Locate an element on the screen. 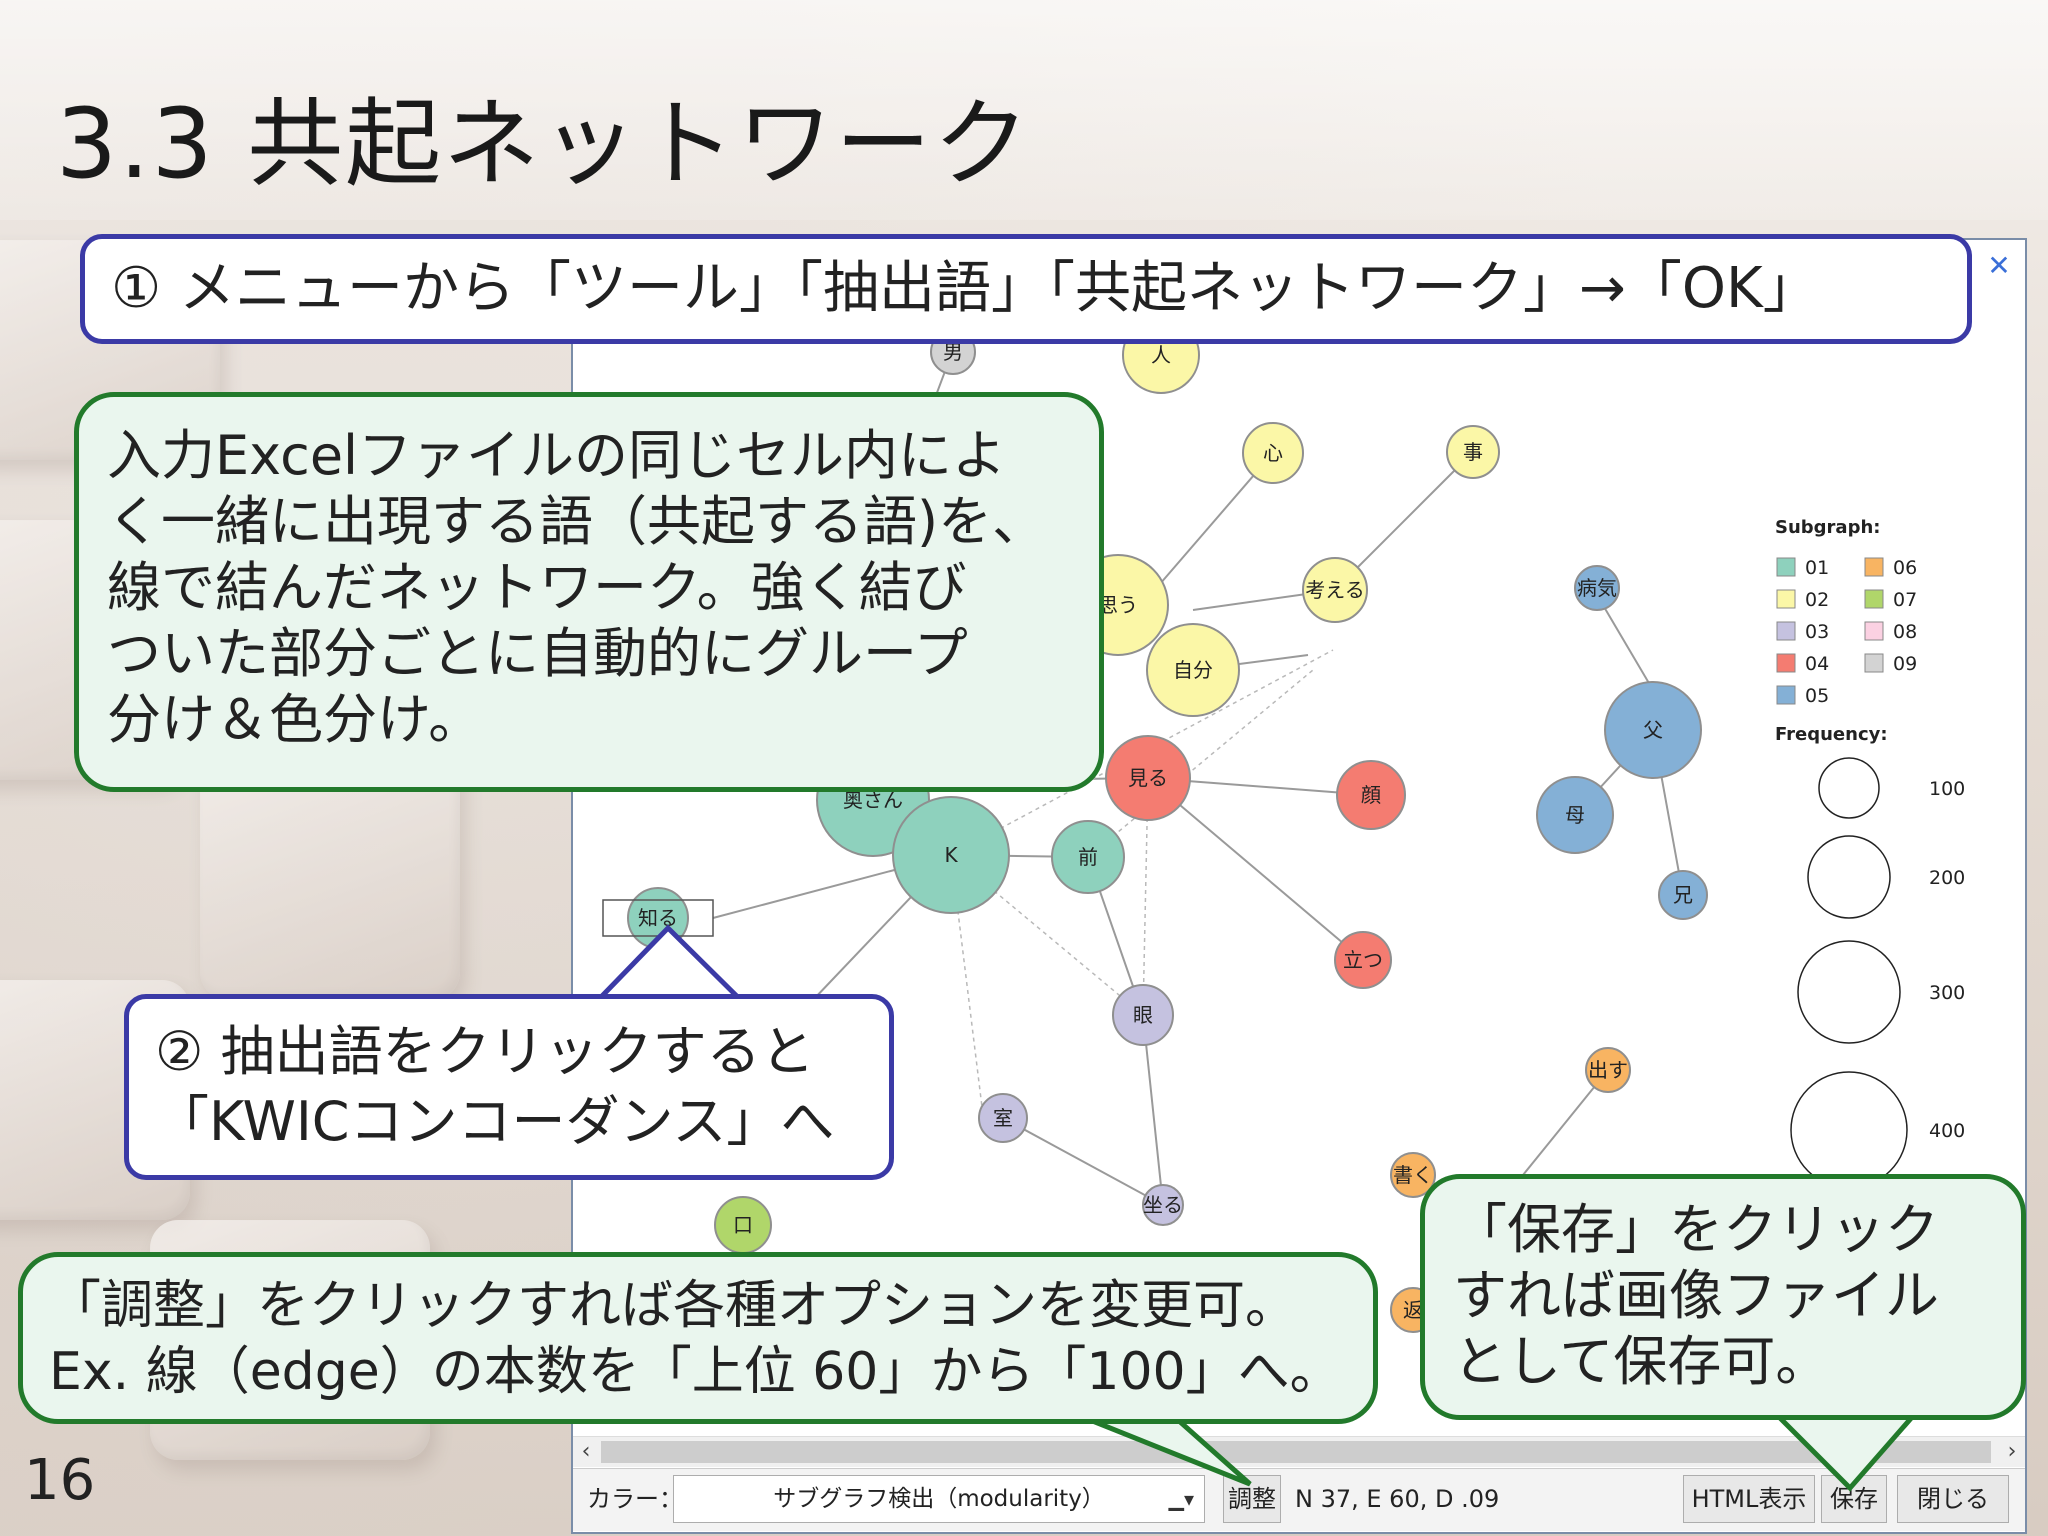  node-haha: 母 is located at coordinates (1575, 815).